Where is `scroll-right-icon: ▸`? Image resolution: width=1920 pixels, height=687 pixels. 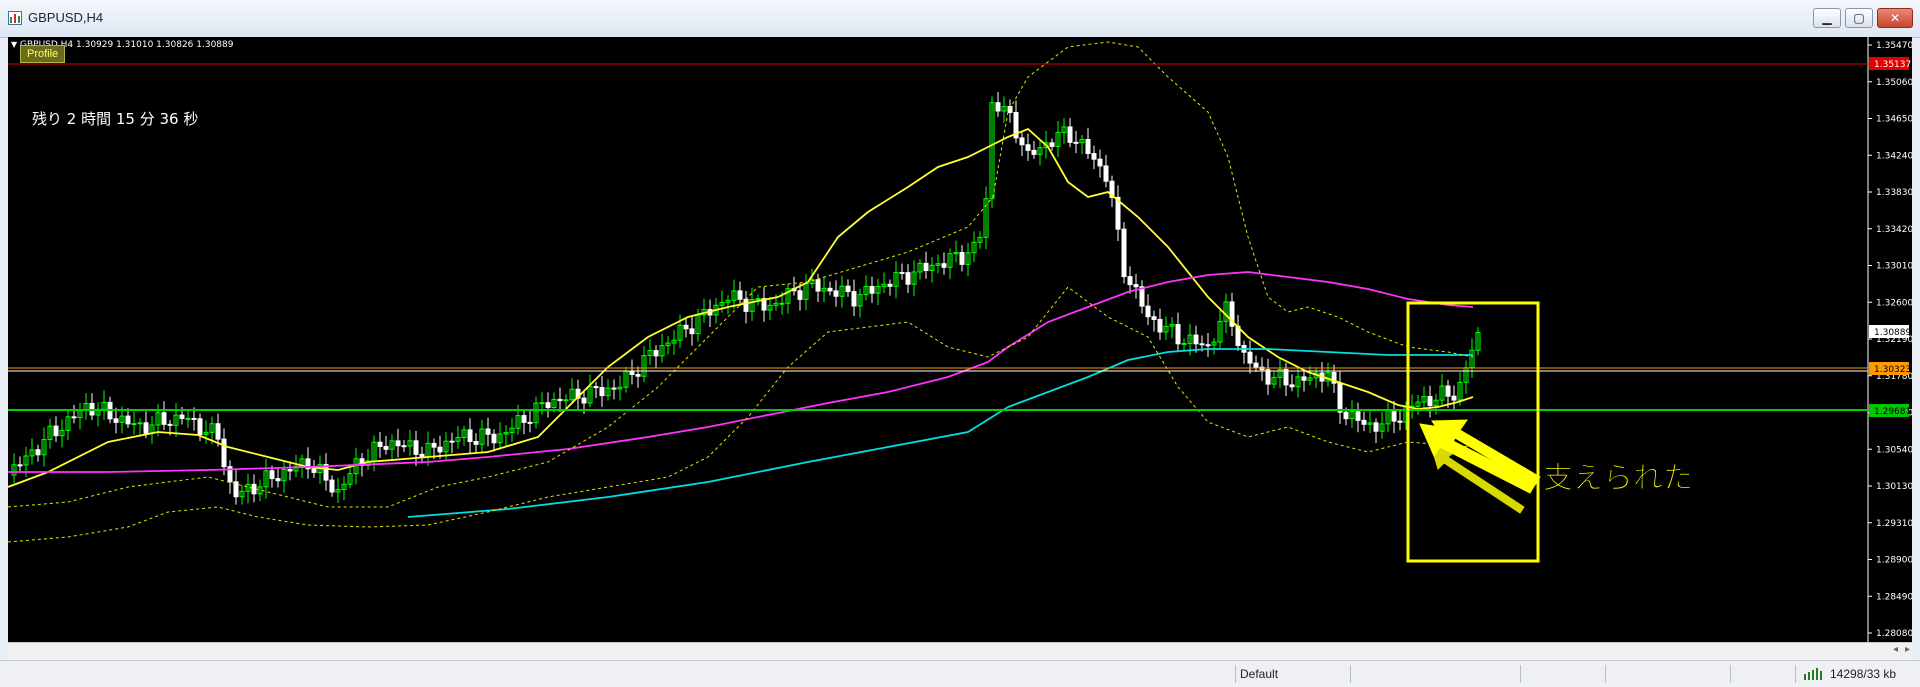
scroll-right-icon: ▸ is located at coordinates (1907, 649).